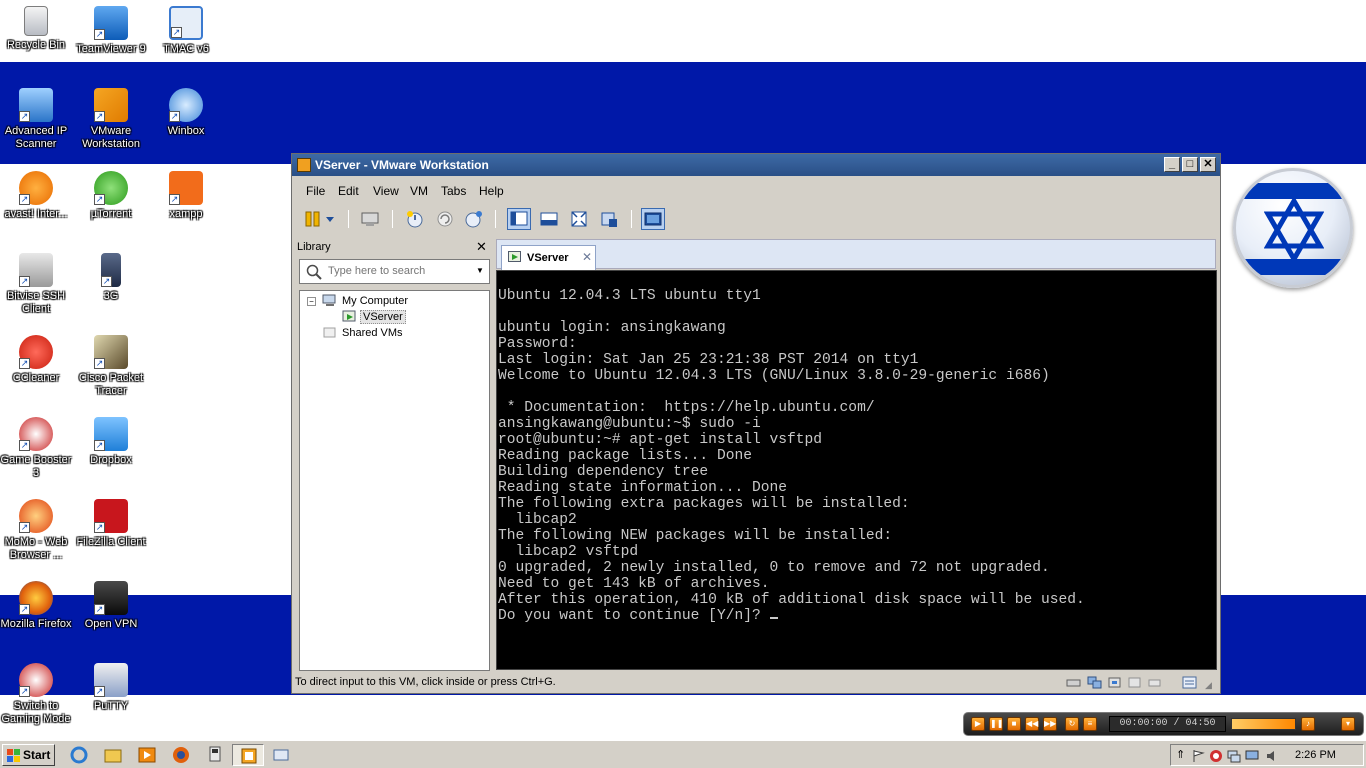 This screenshot has width=1366, height=768. I want to click on media-menu-icon: ▾, so click(1348, 724).